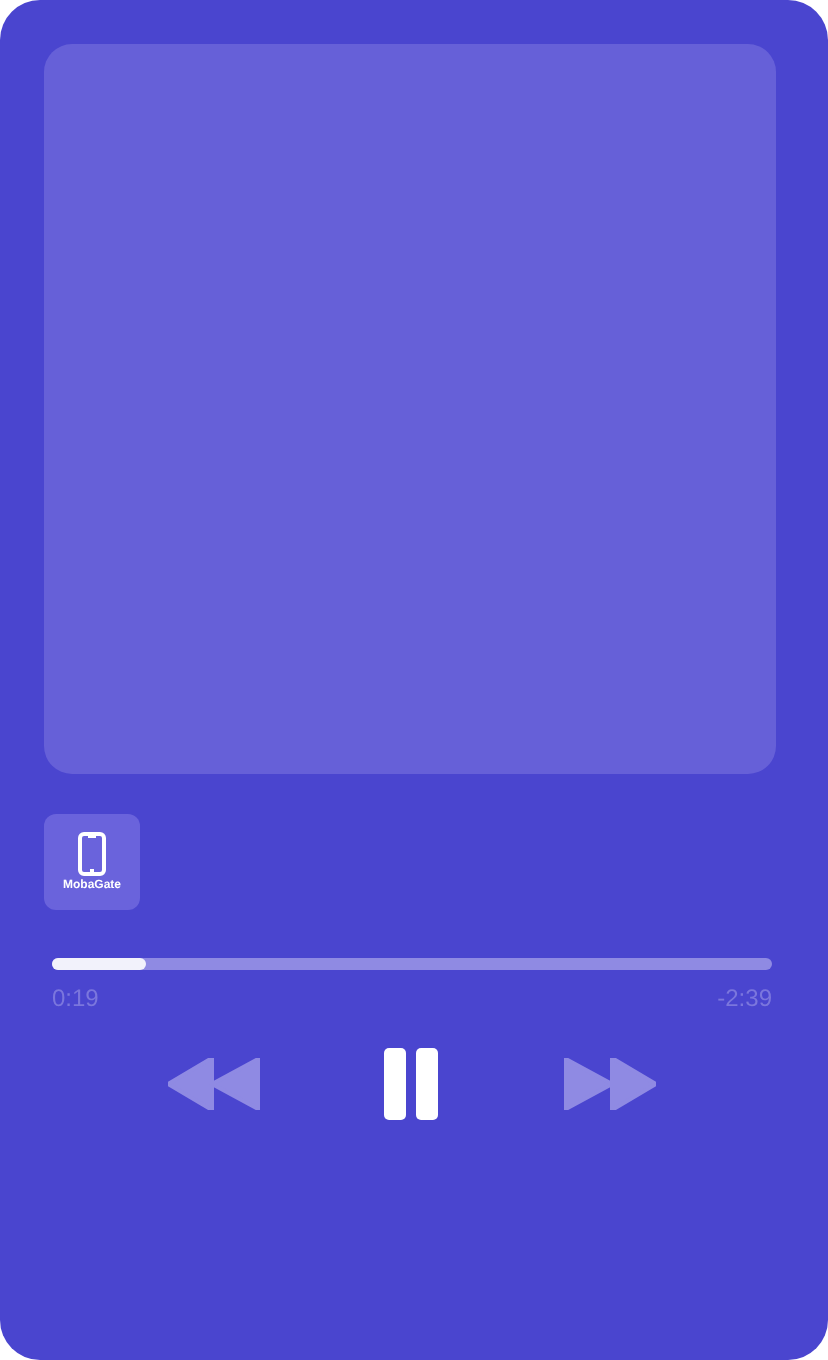  What do you see at coordinates (214, 1084) in the screenshot?
I see `rewind-icon` at bounding box center [214, 1084].